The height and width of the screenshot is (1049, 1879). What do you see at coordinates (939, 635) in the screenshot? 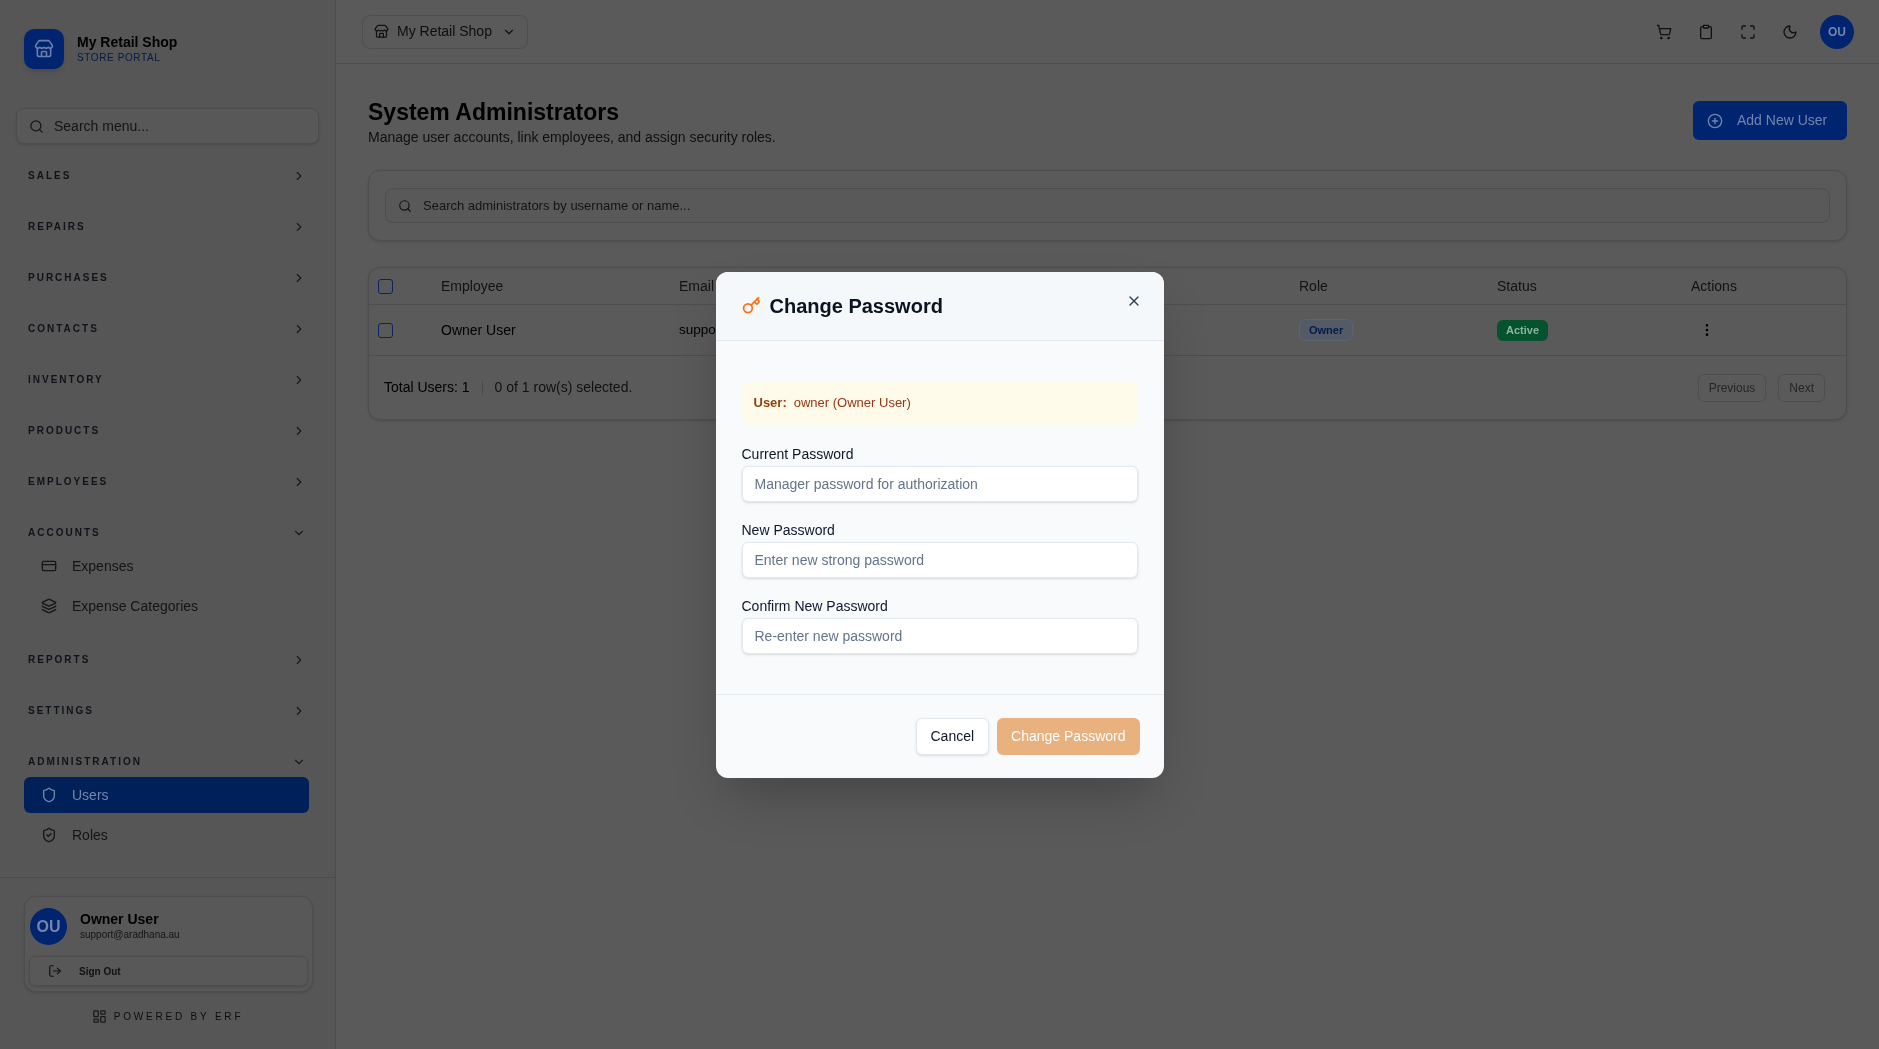
I see `password-field: Re-enter new password` at bounding box center [939, 635].